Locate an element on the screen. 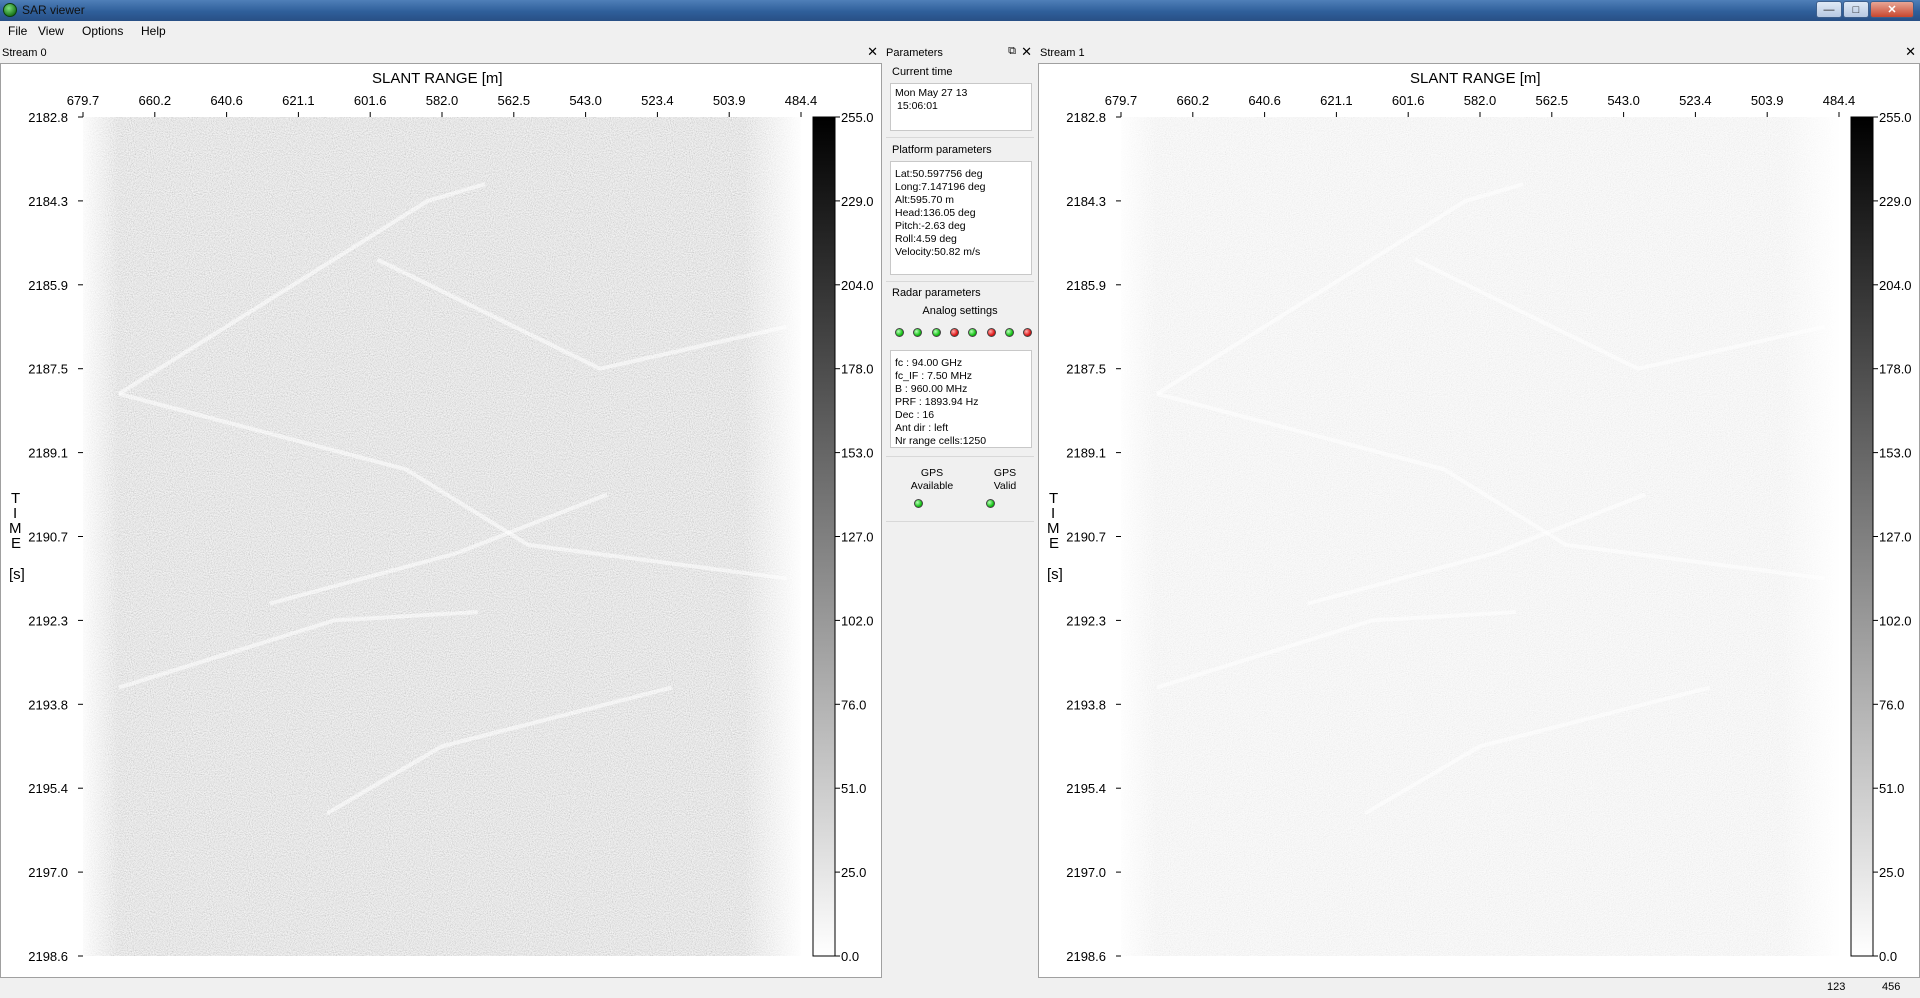 This screenshot has width=1920, height=998. menu-file: File is located at coordinates (17, 31).